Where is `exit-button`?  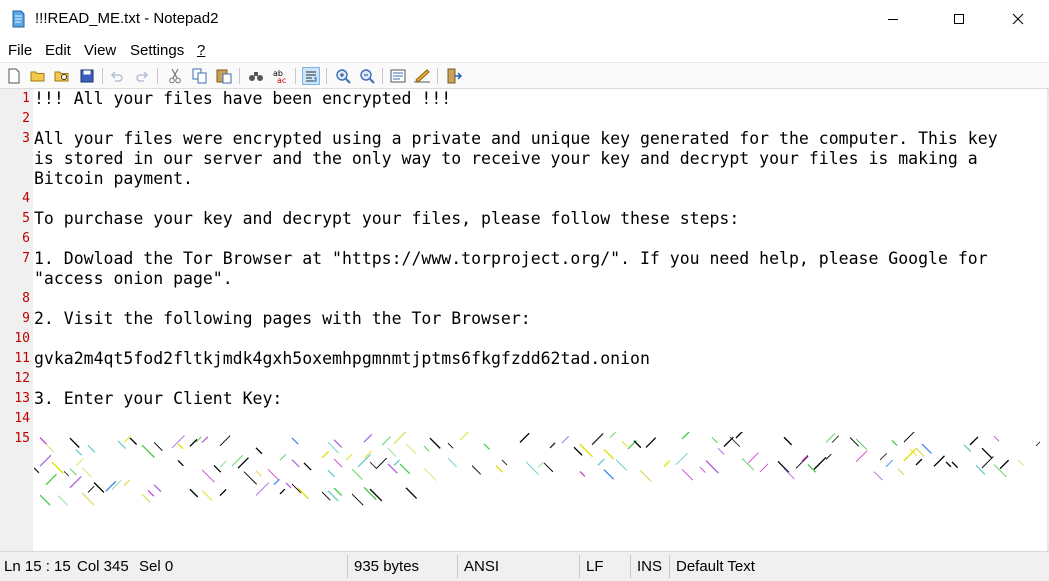
exit-button is located at coordinates (454, 76).